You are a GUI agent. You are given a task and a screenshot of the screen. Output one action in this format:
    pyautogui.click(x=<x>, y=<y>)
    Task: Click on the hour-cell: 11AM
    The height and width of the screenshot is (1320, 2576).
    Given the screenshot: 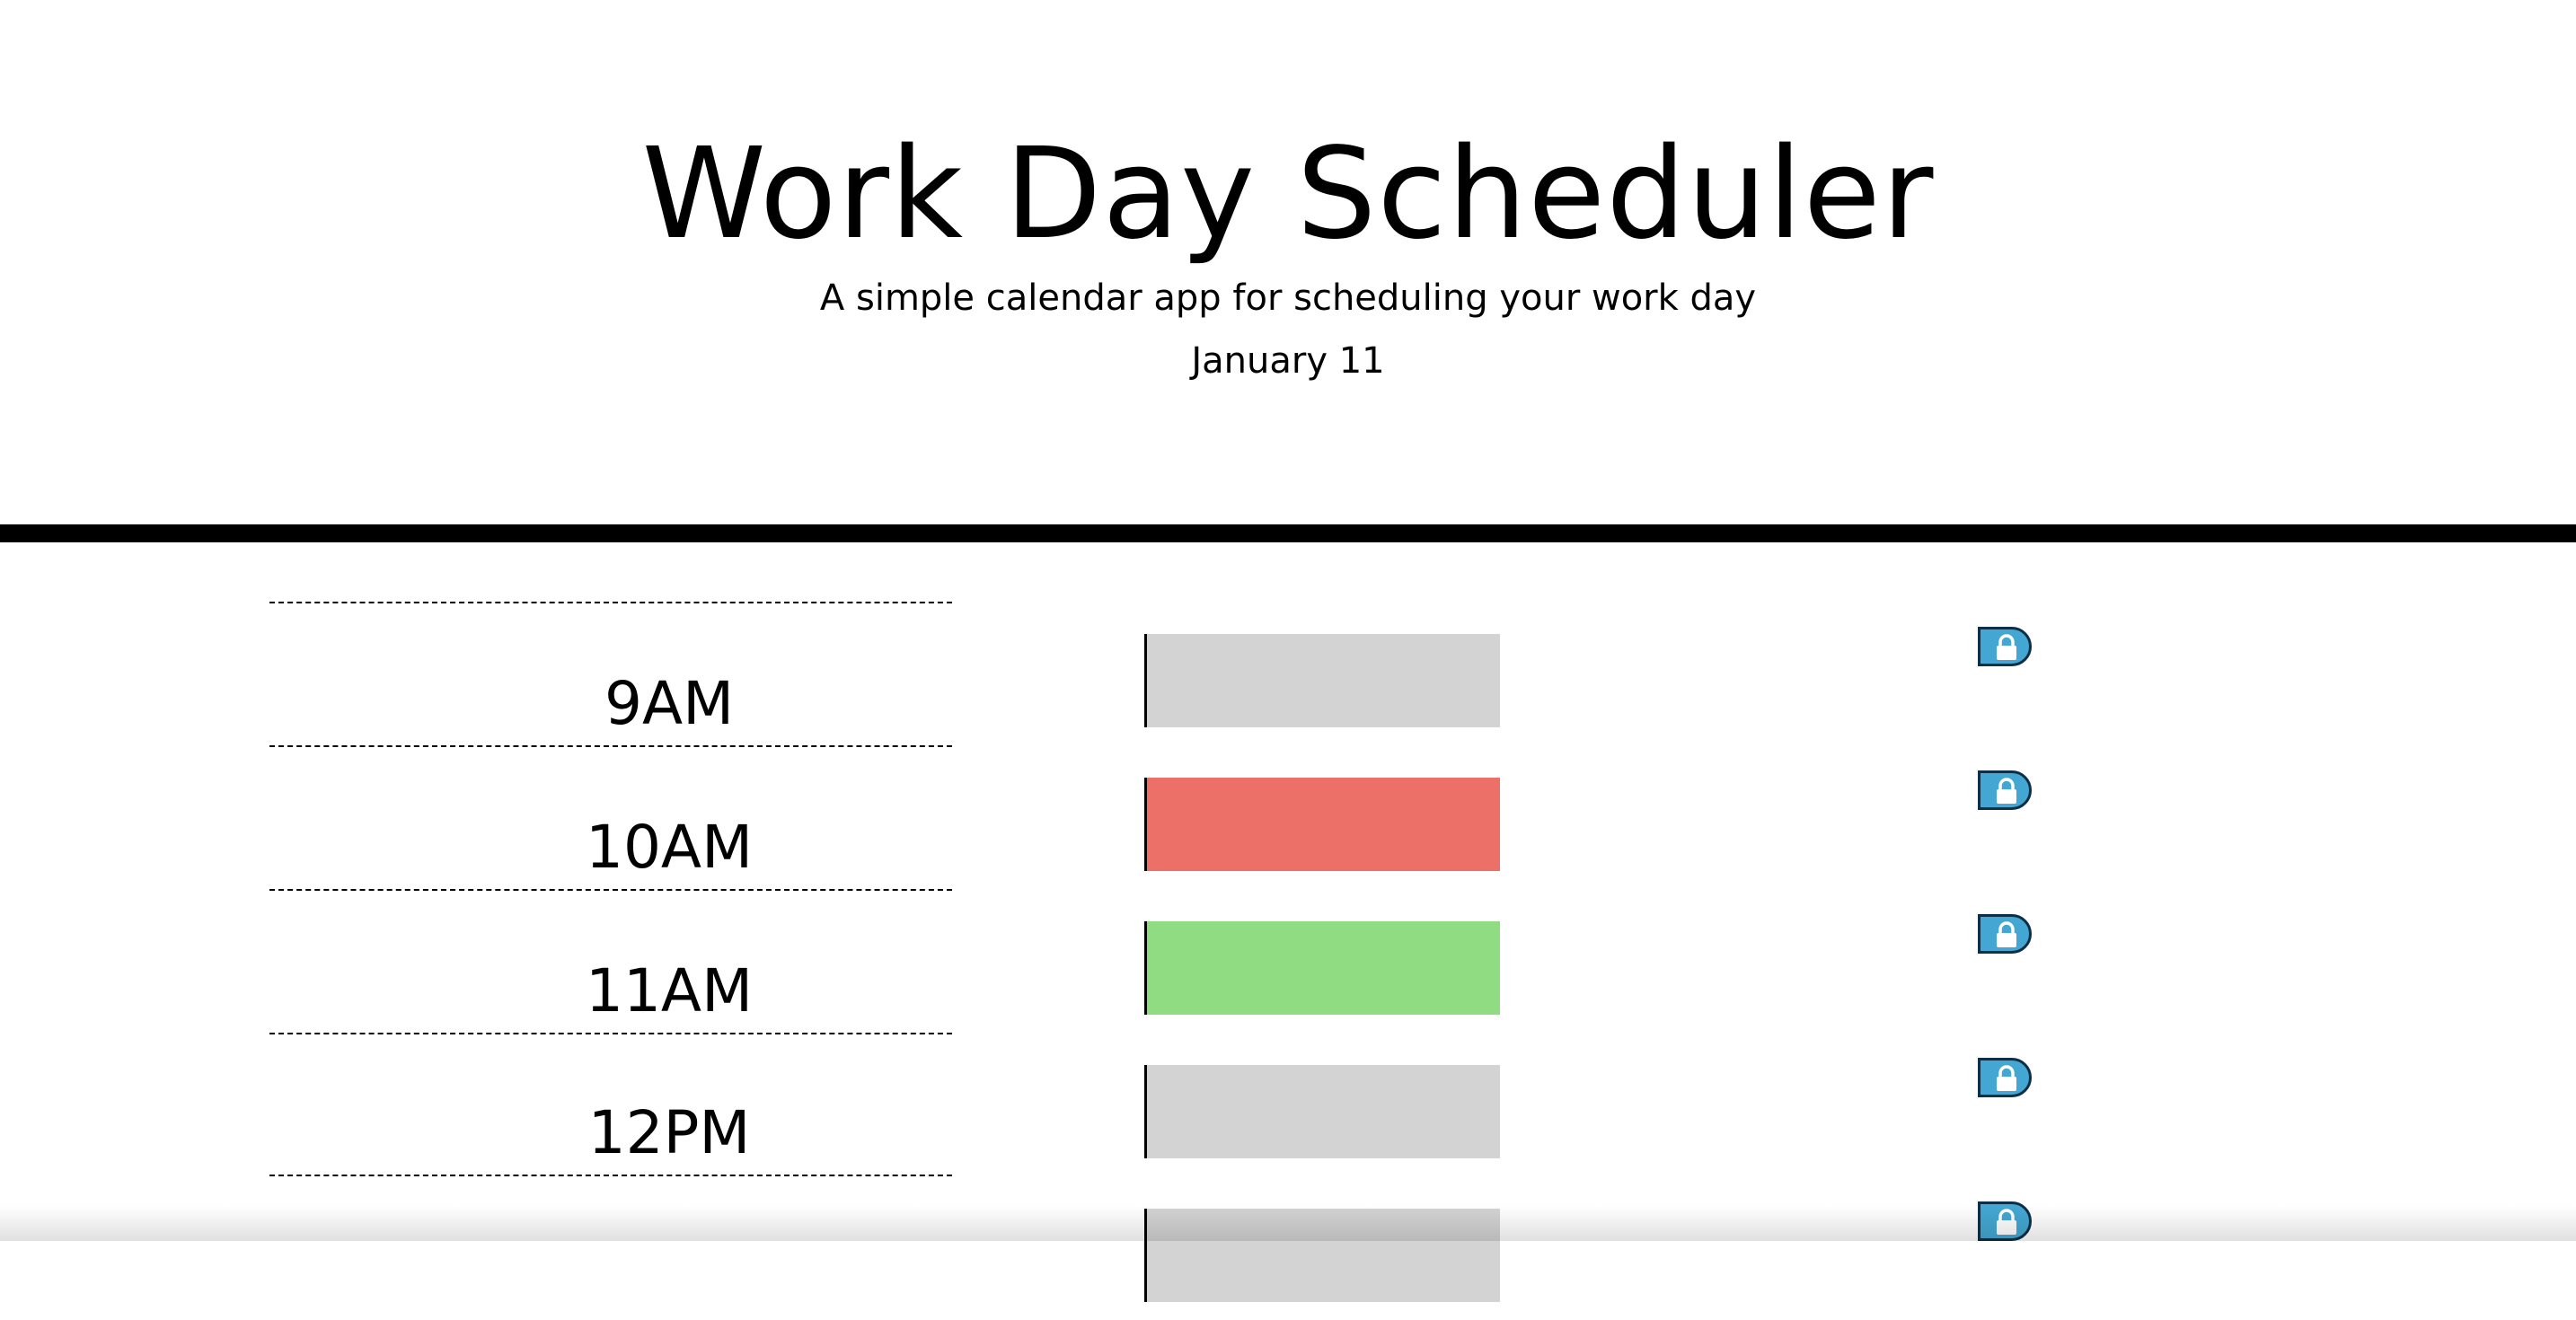 What is the action you would take?
    pyautogui.click(x=610, y=961)
    